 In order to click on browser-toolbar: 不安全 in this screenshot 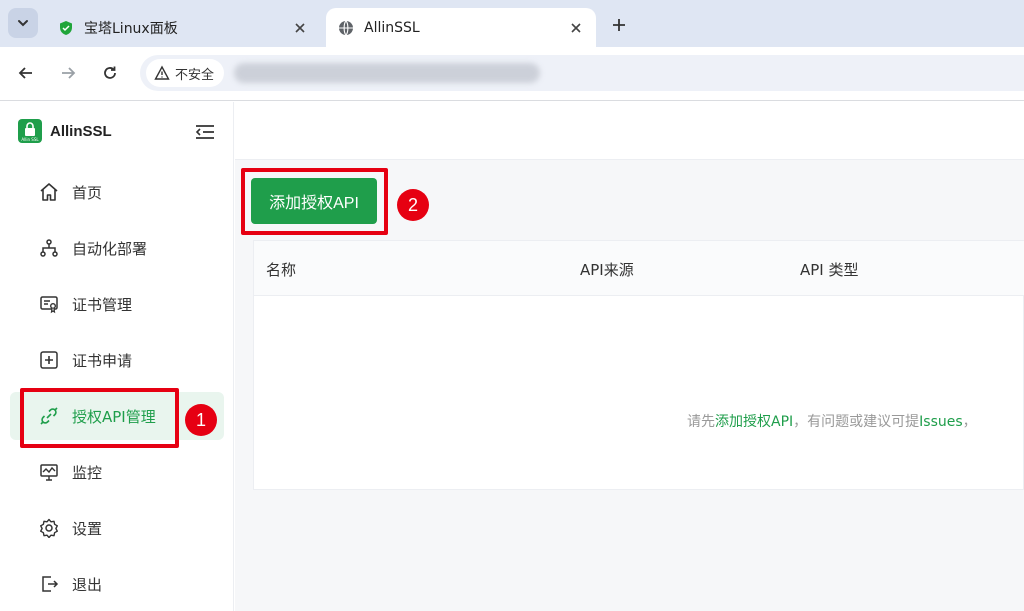, I will do `click(512, 74)`.